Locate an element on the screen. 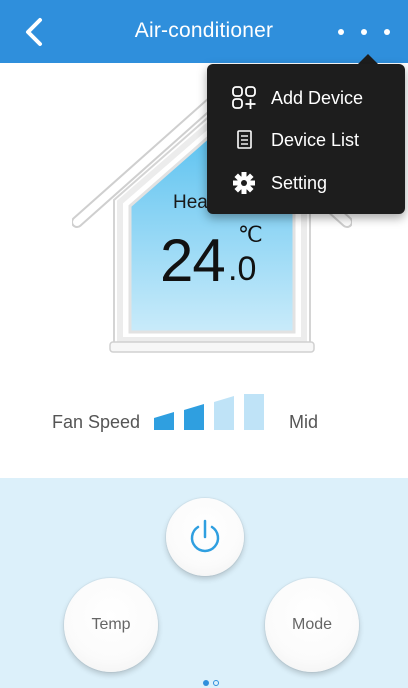 The height and width of the screenshot is (688, 408). mode-button: Mode is located at coordinates (312, 625).